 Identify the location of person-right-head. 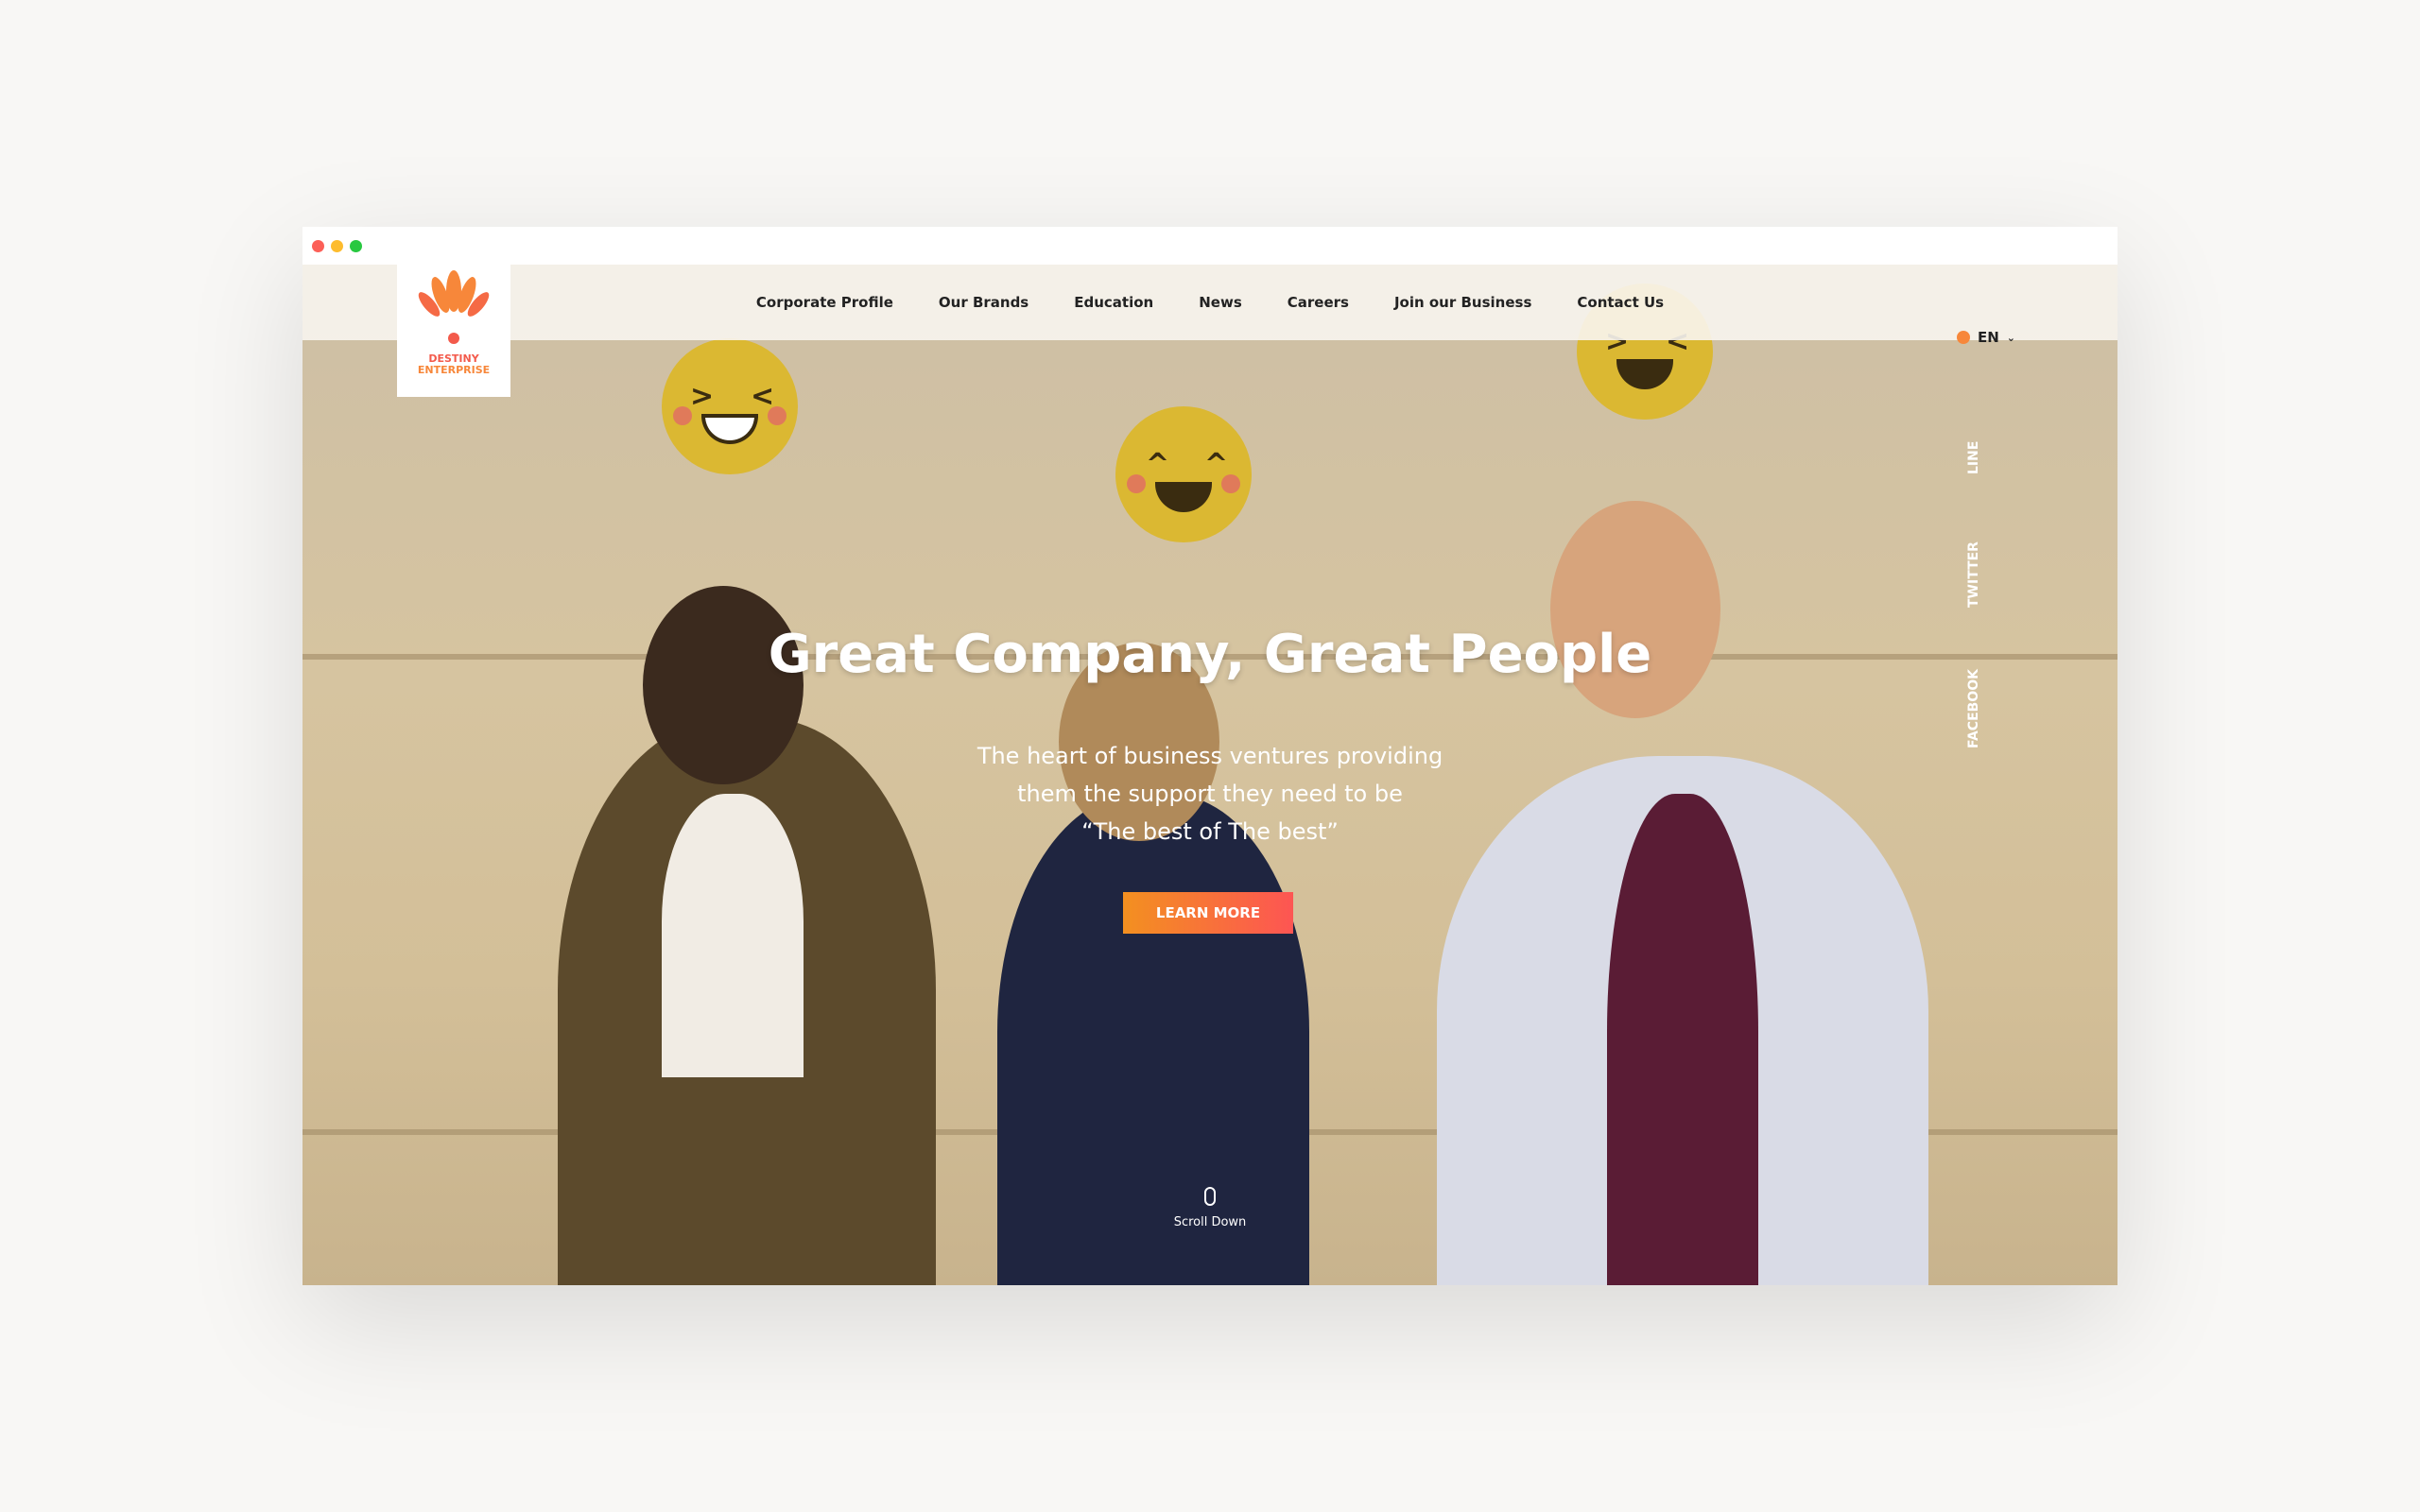
(1635, 609).